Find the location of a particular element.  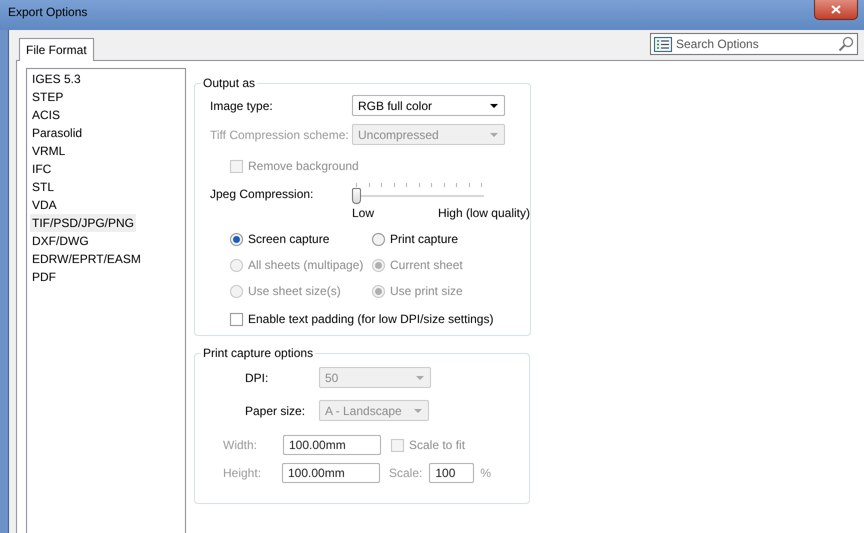

format-list-item: VDA is located at coordinates (44, 205).